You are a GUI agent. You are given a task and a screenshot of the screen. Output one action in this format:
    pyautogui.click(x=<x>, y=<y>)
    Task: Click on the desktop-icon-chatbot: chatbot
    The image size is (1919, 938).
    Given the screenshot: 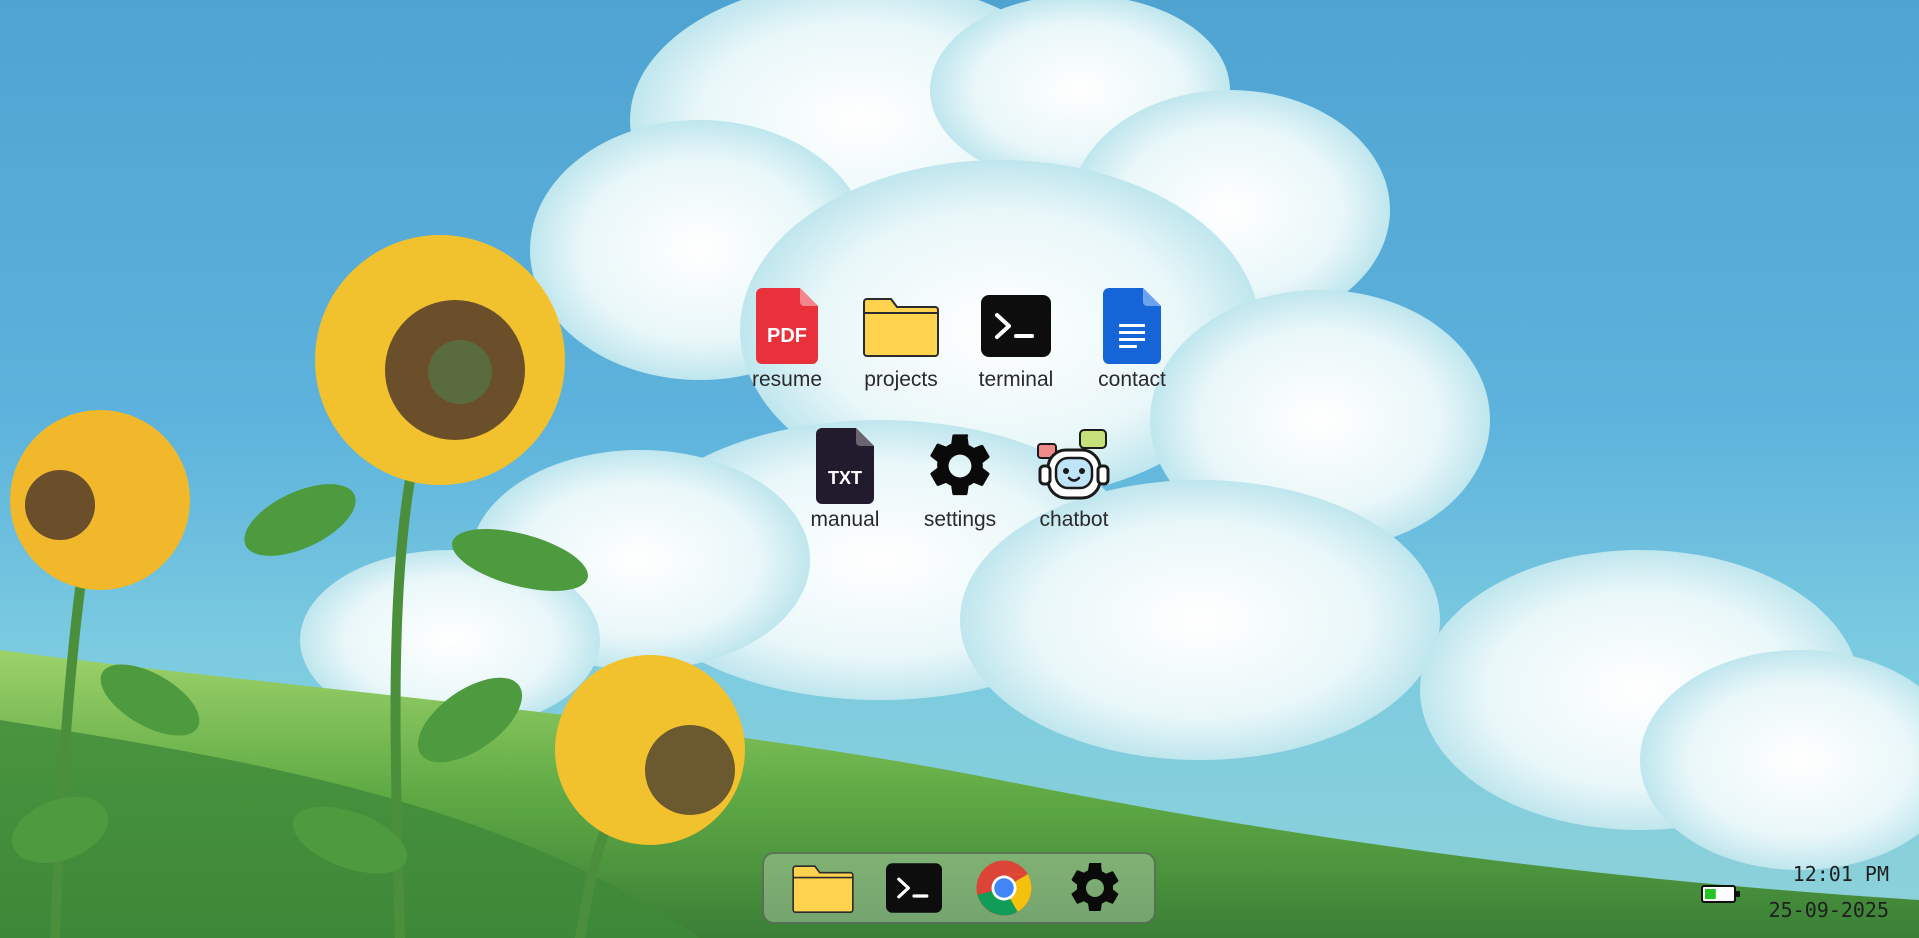 What is the action you would take?
    pyautogui.click(x=1074, y=479)
    